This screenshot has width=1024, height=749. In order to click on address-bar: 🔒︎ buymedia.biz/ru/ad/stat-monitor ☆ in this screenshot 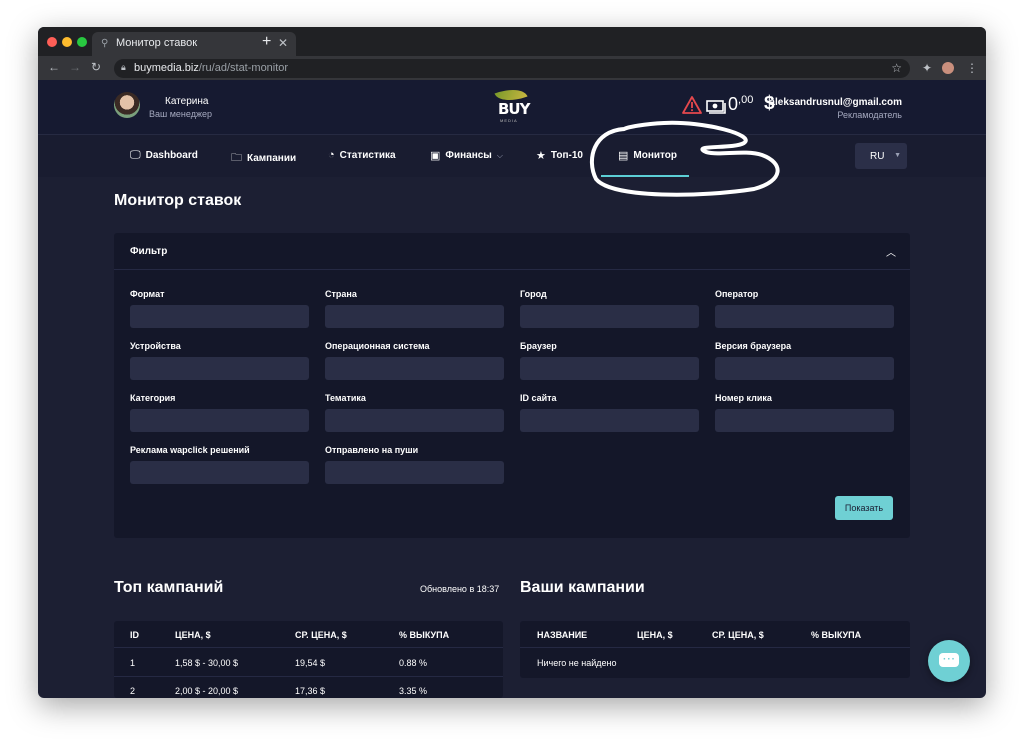, I will do `click(512, 68)`.